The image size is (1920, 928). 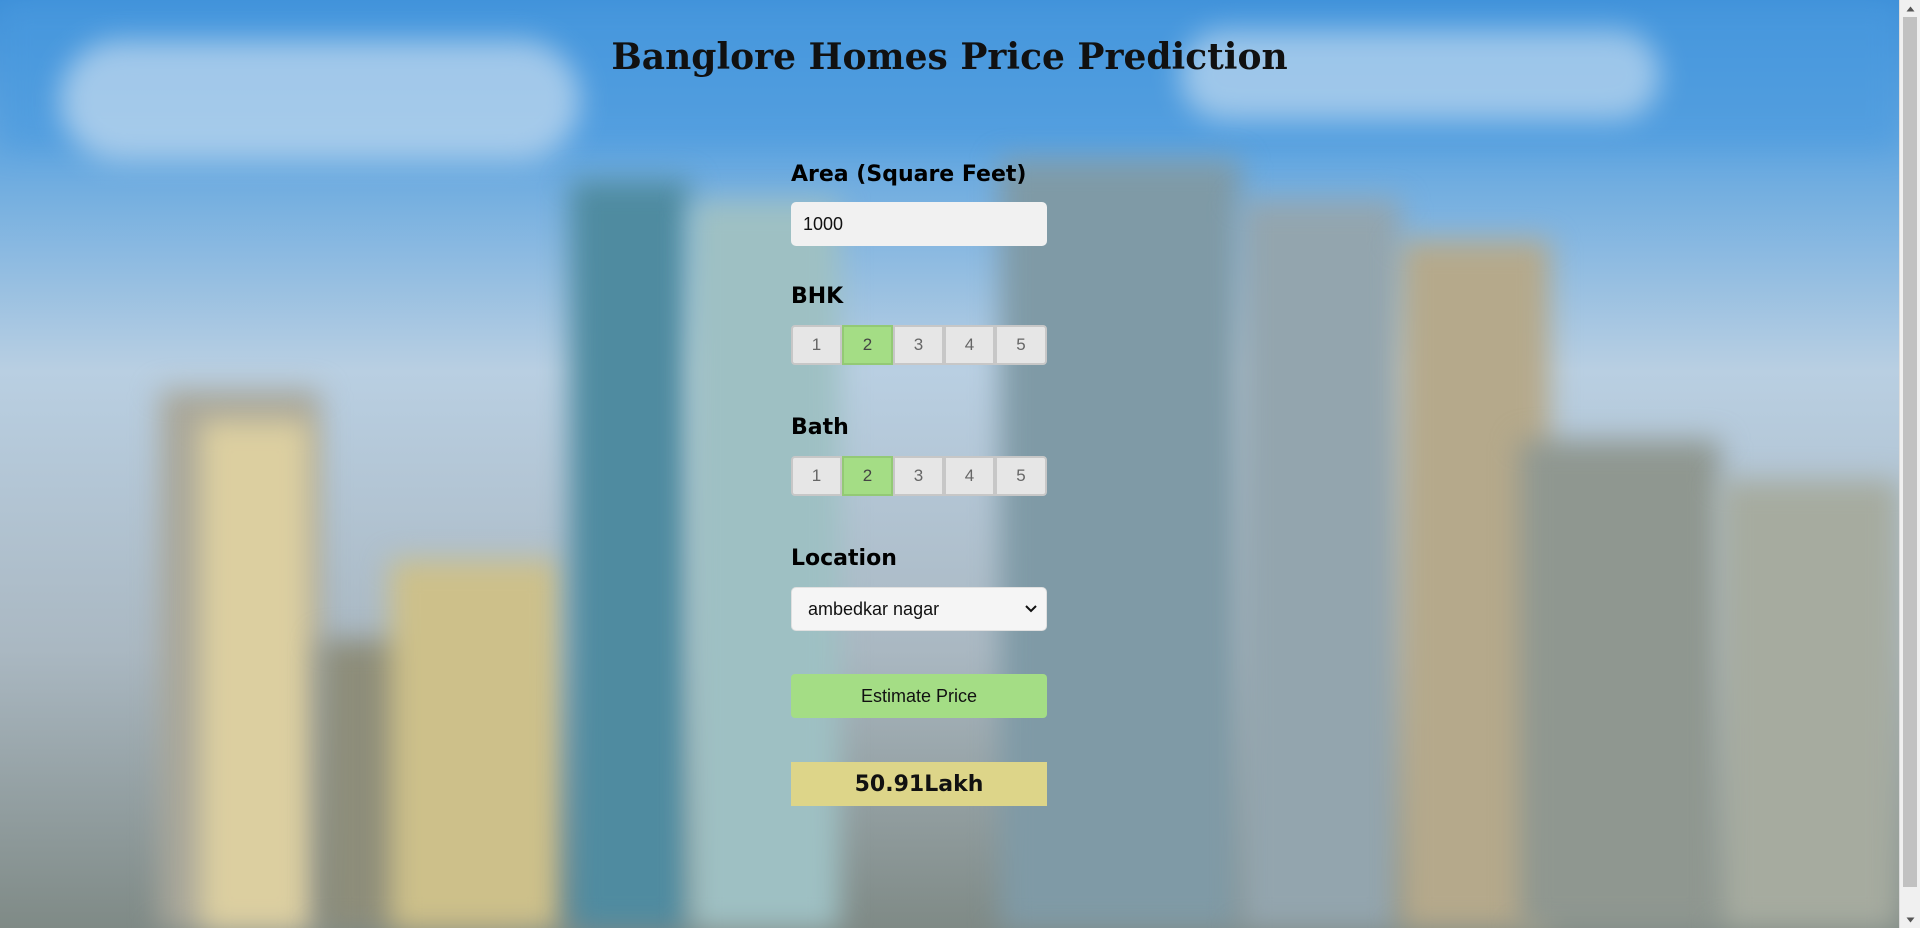 I want to click on location-label: Location, so click(x=844, y=558).